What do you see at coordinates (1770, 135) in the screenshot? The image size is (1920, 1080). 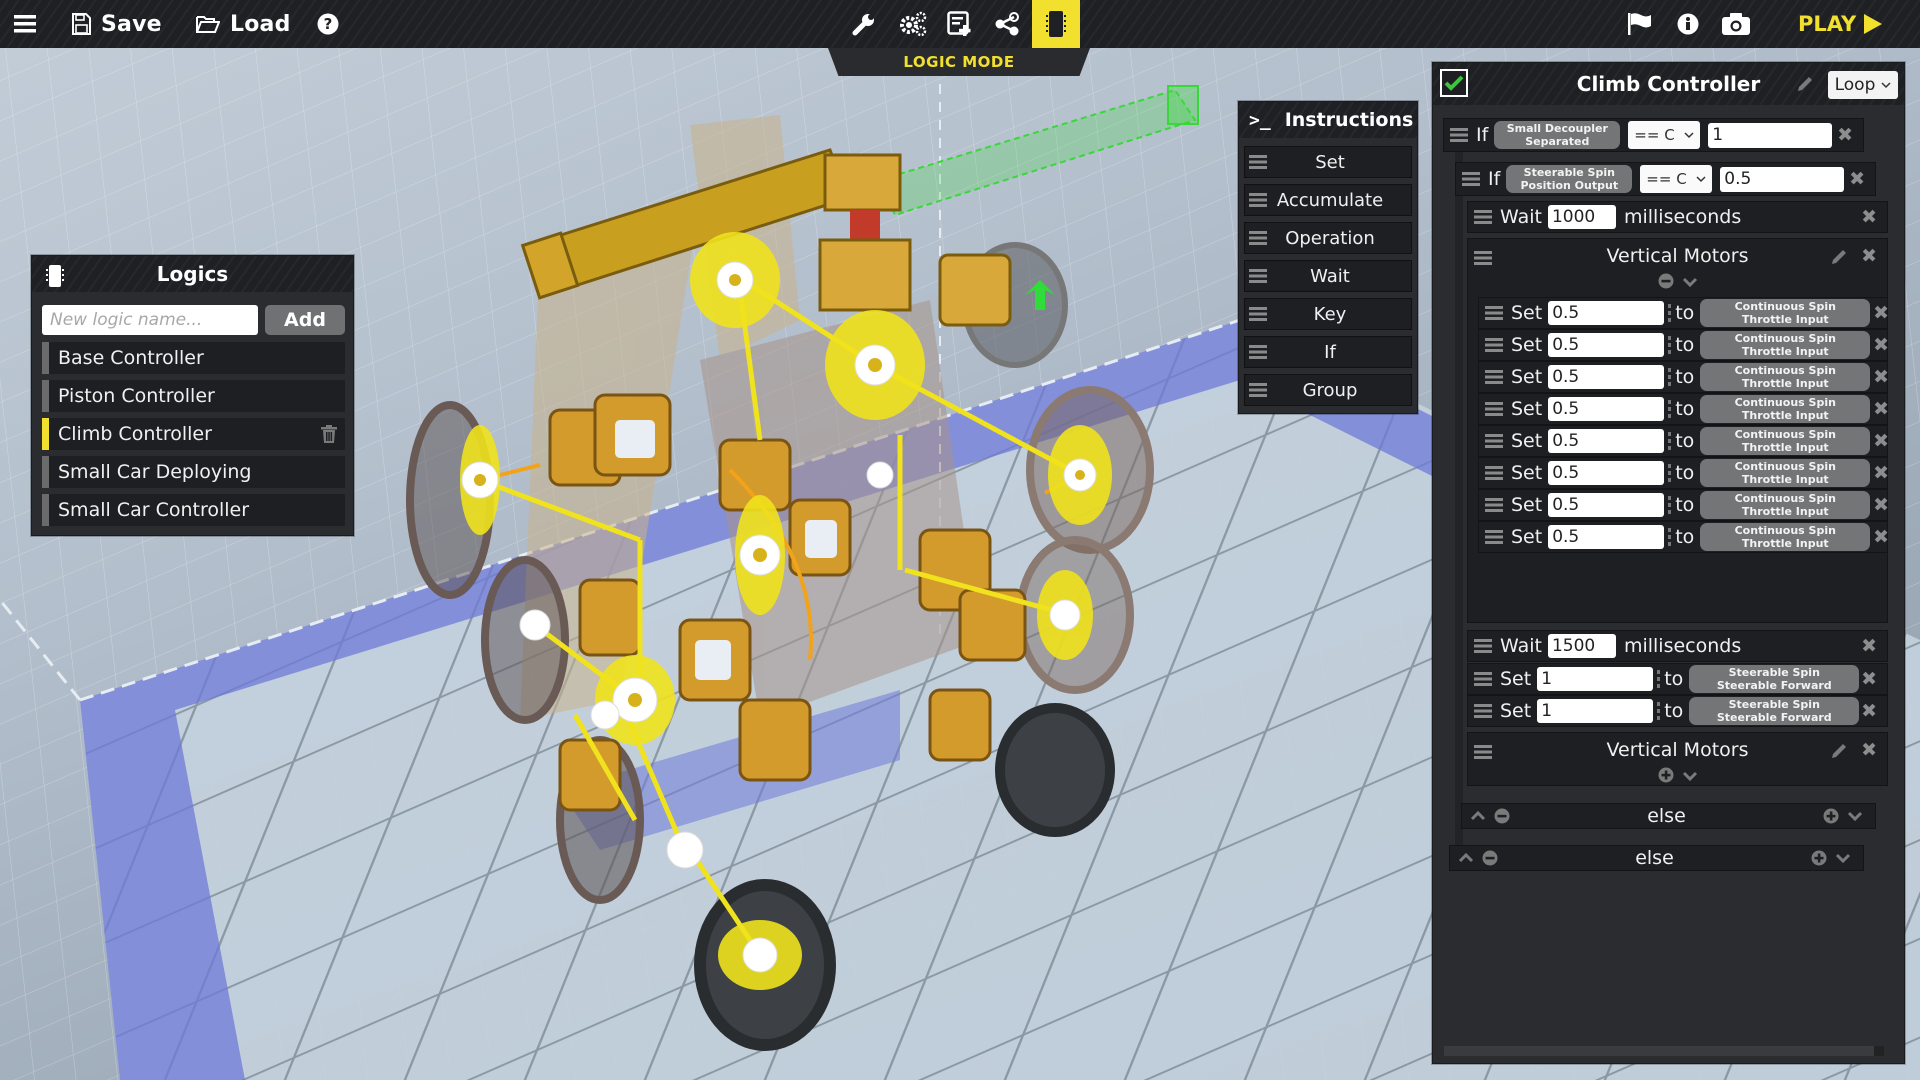 I see `if-value-input: 1` at bounding box center [1770, 135].